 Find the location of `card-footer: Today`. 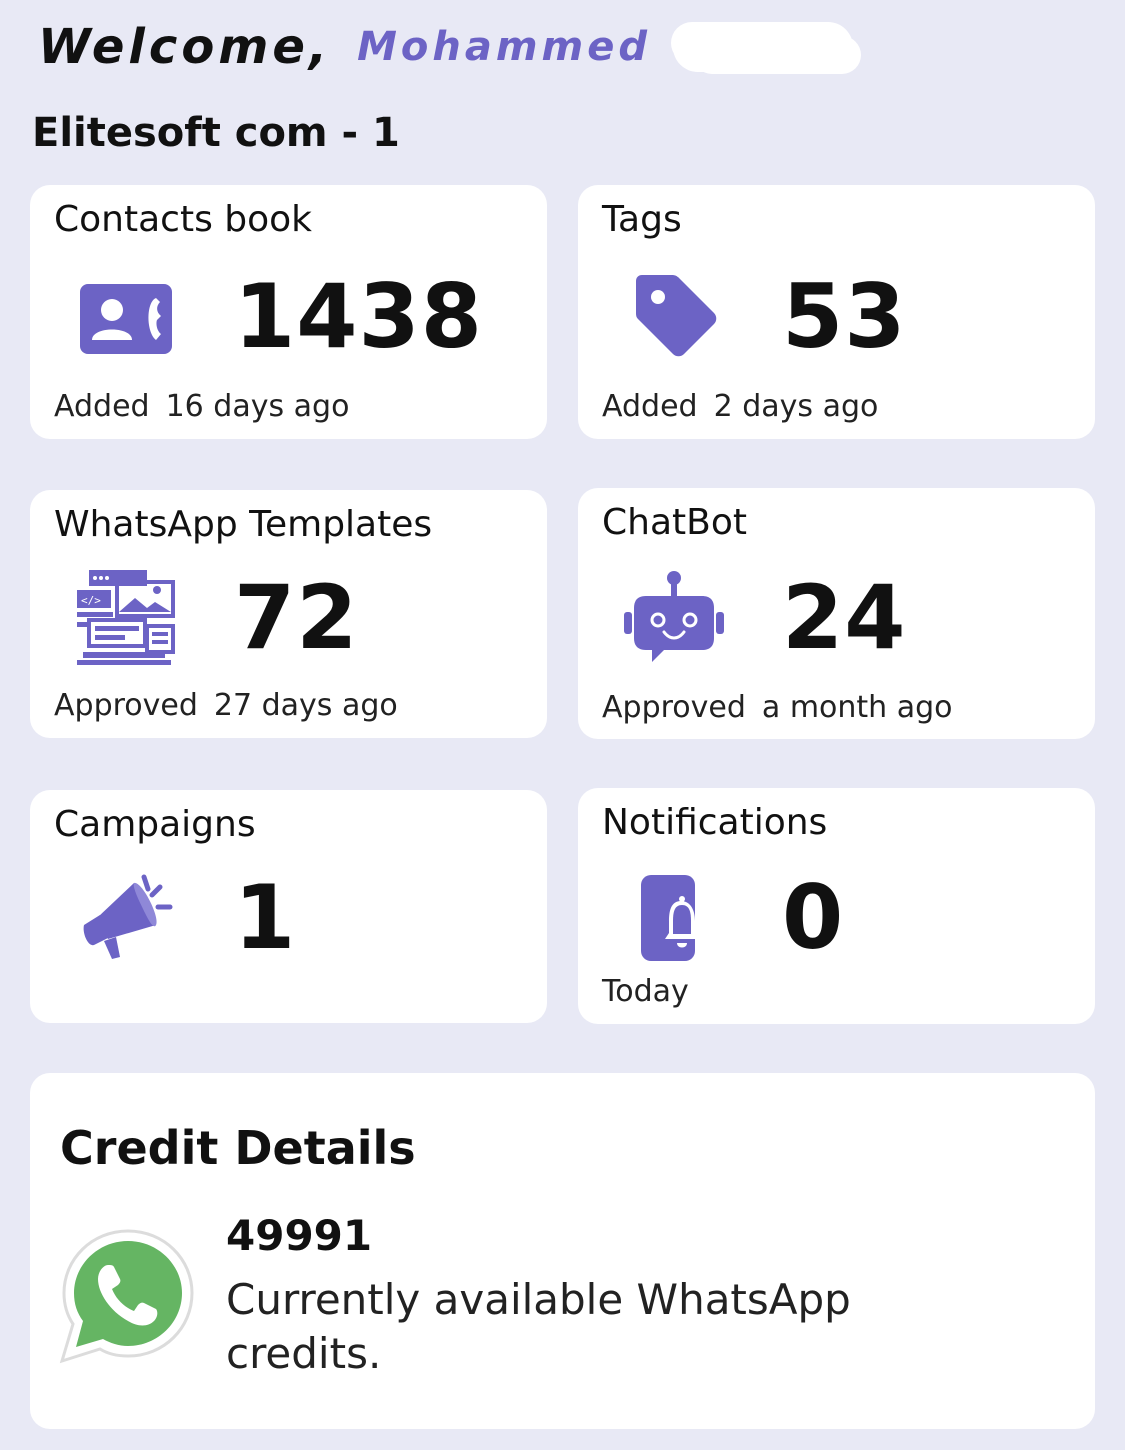

card-footer: Today is located at coordinates (645, 991).